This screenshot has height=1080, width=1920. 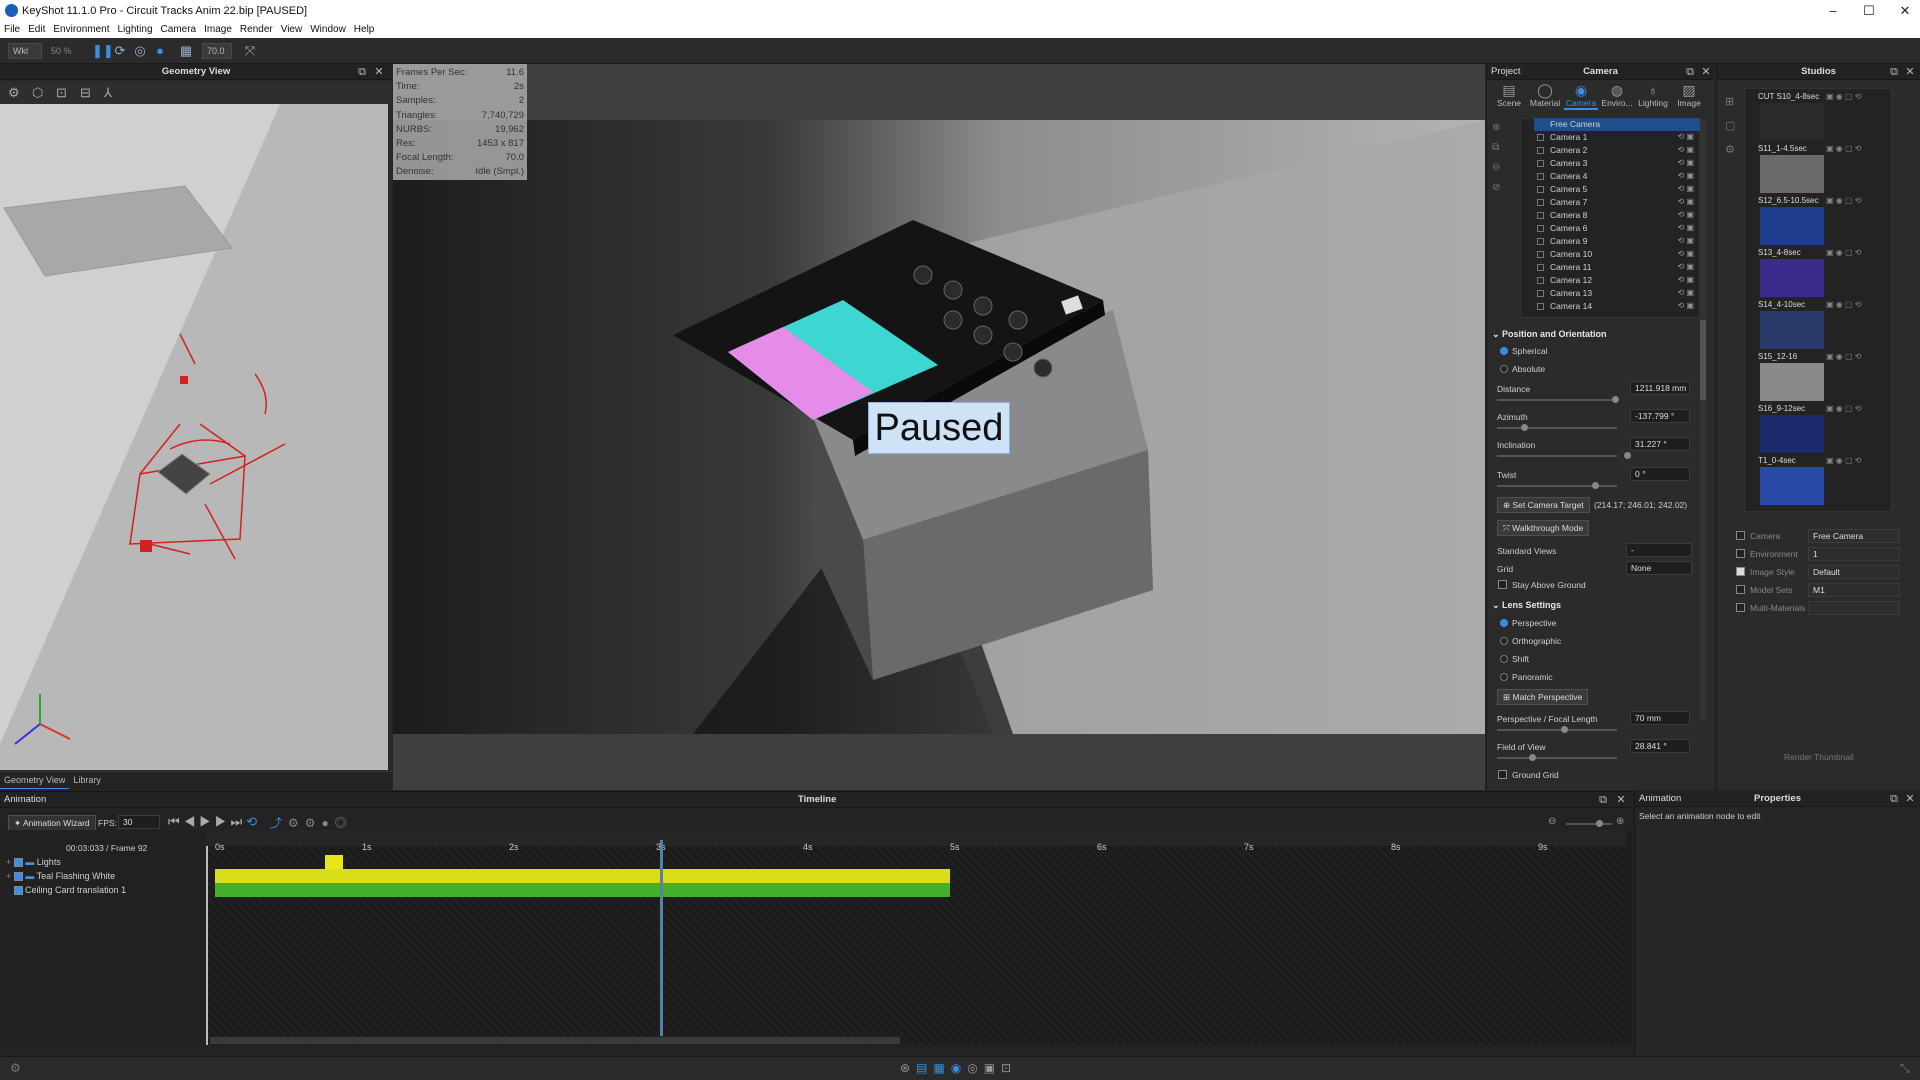 What do you see at coordinates (1660, 746) in the screenshot?
I see `fov-field: 28.841 °` at bounding box center [1660, 746].